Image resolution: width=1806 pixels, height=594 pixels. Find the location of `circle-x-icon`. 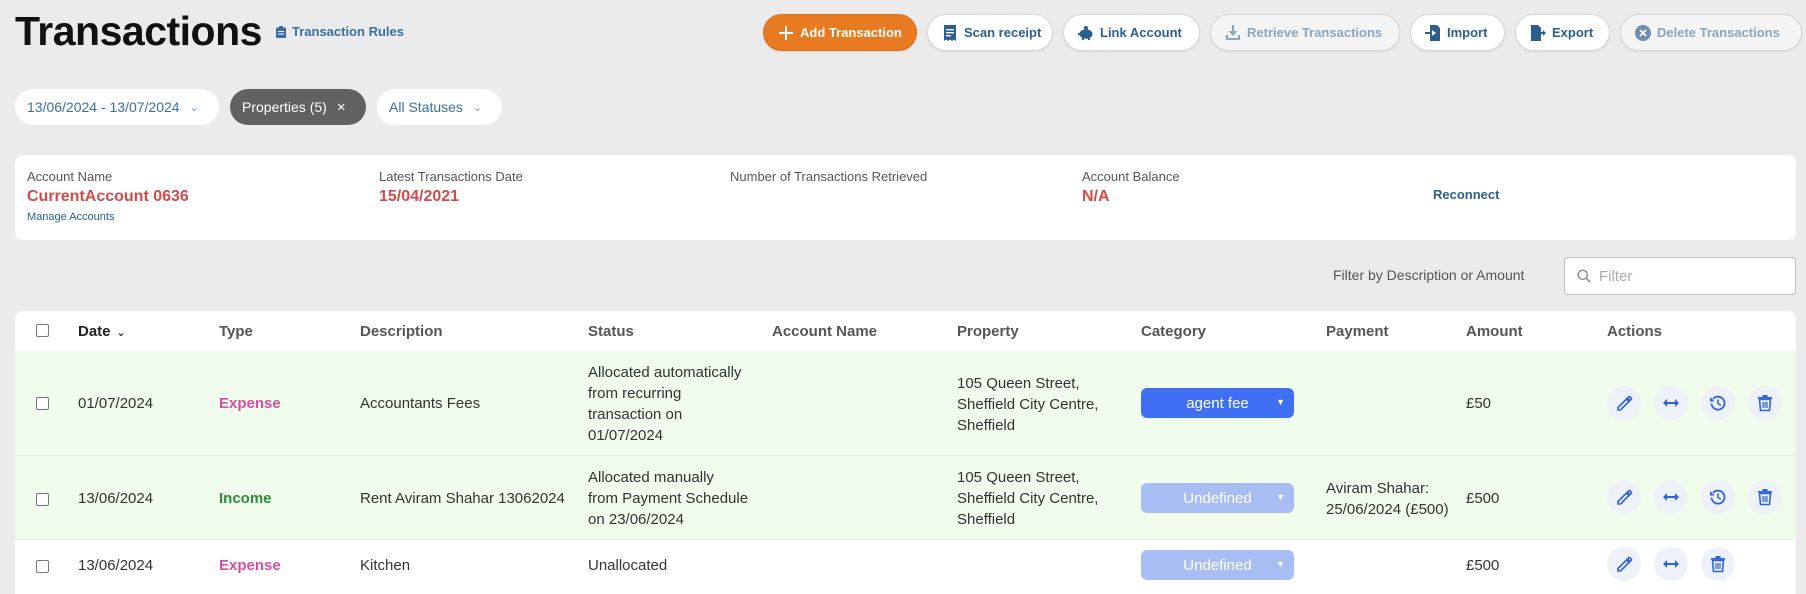

circle-x-icon is located at coordinates (1643, 32).